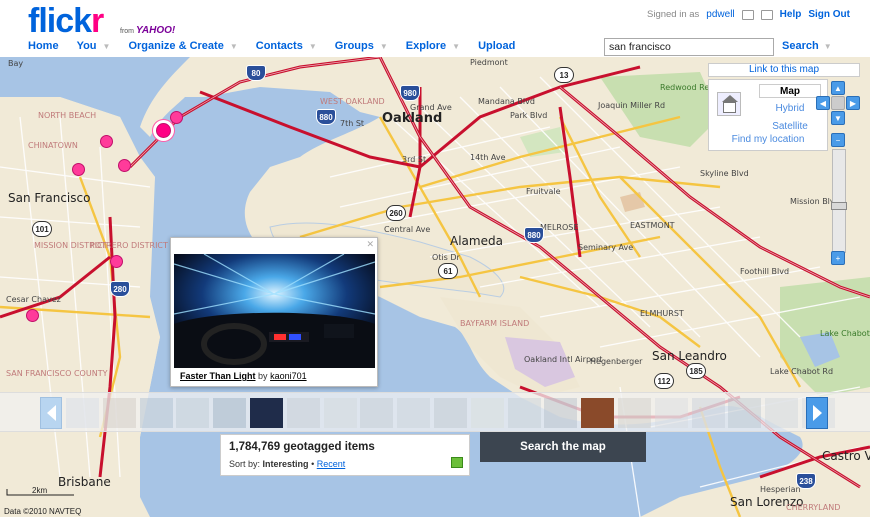 This screenshot has width=870, height=517. Describe the element at coordinates (433, 46) in the screenshot. I see `nav-explore: Explore ▼` at that location.